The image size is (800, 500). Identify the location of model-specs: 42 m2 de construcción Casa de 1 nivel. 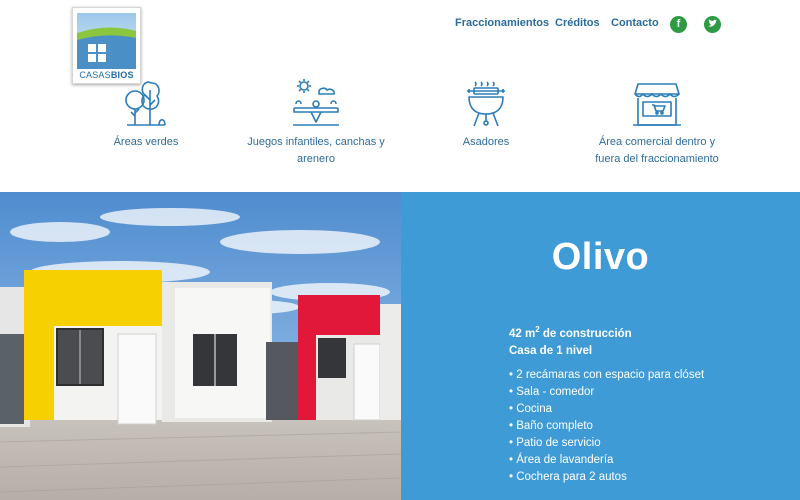
(570, 340).